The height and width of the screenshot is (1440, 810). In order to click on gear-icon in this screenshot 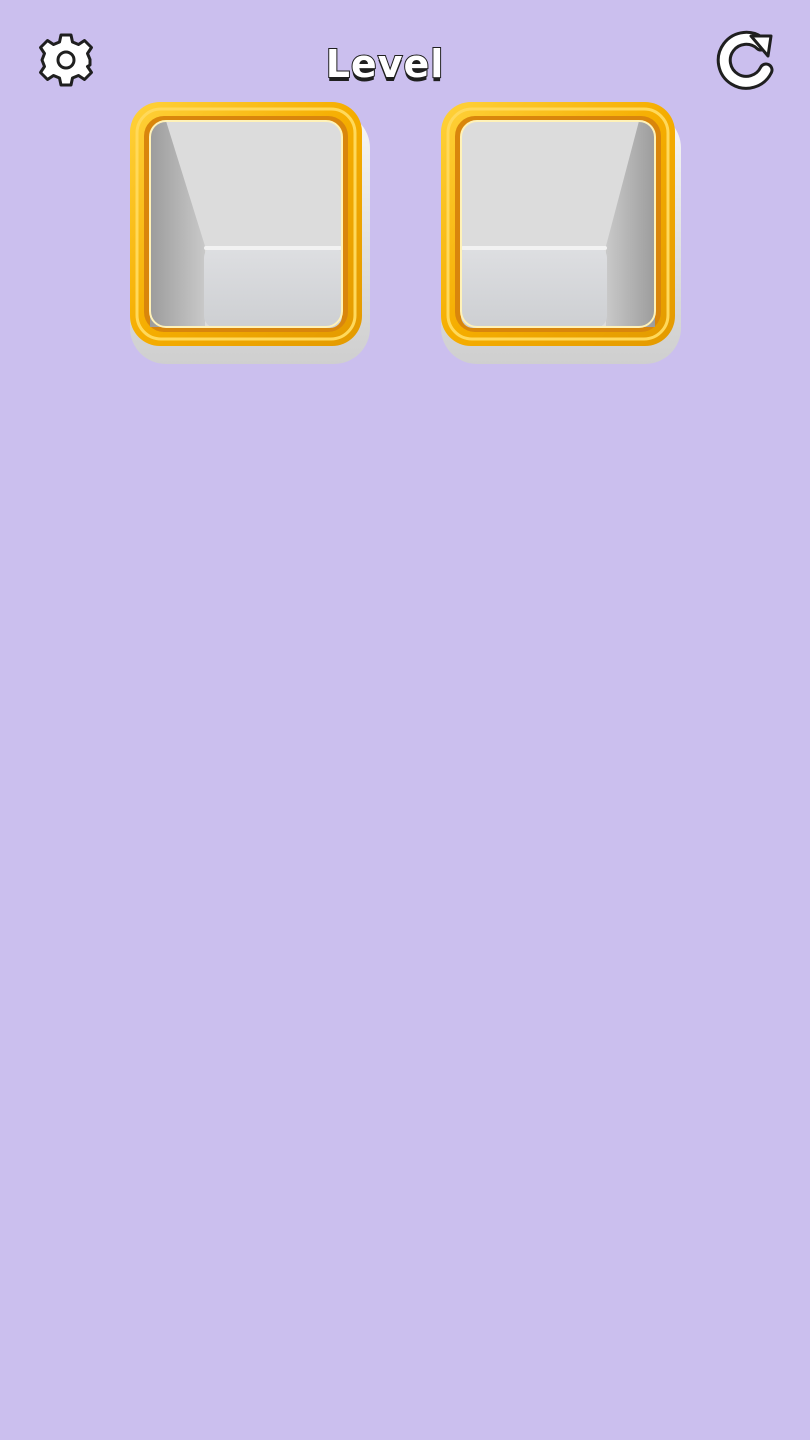, I will do `click(66, 60)`.